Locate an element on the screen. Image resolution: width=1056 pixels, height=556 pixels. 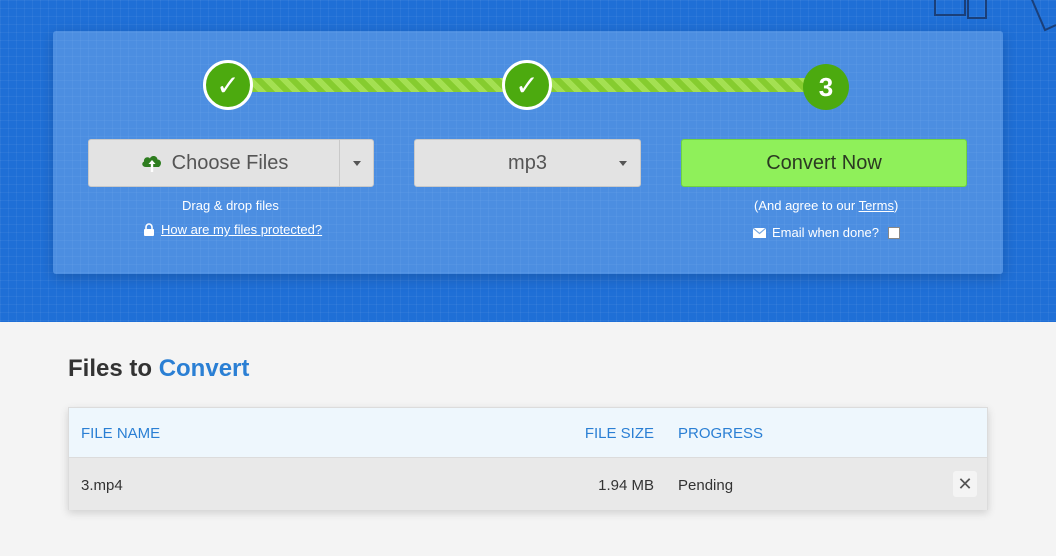
close-icon: ✕ is located at coordinates (965, 483).